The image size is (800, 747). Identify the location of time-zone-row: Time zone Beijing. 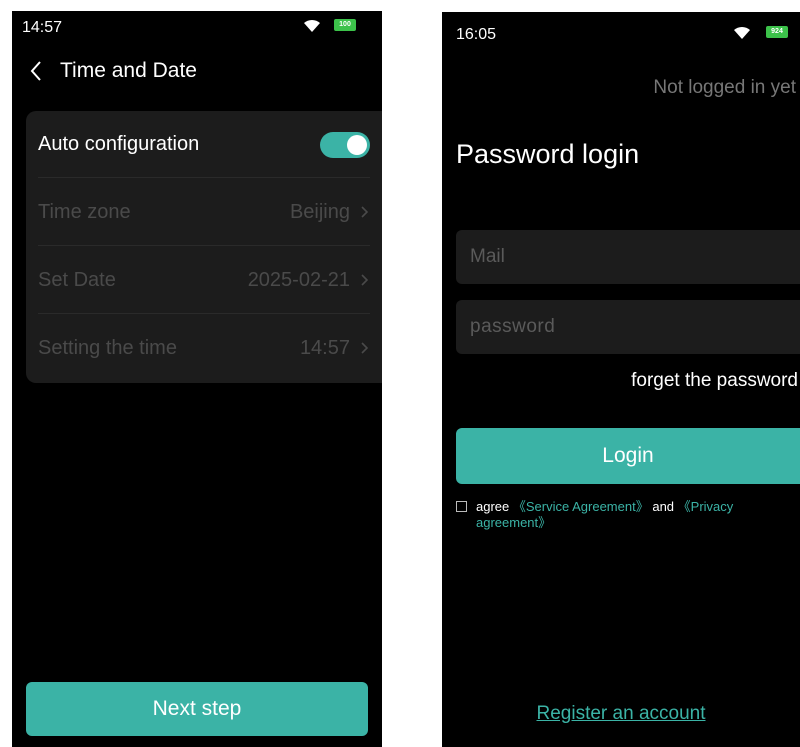
(204, 212).